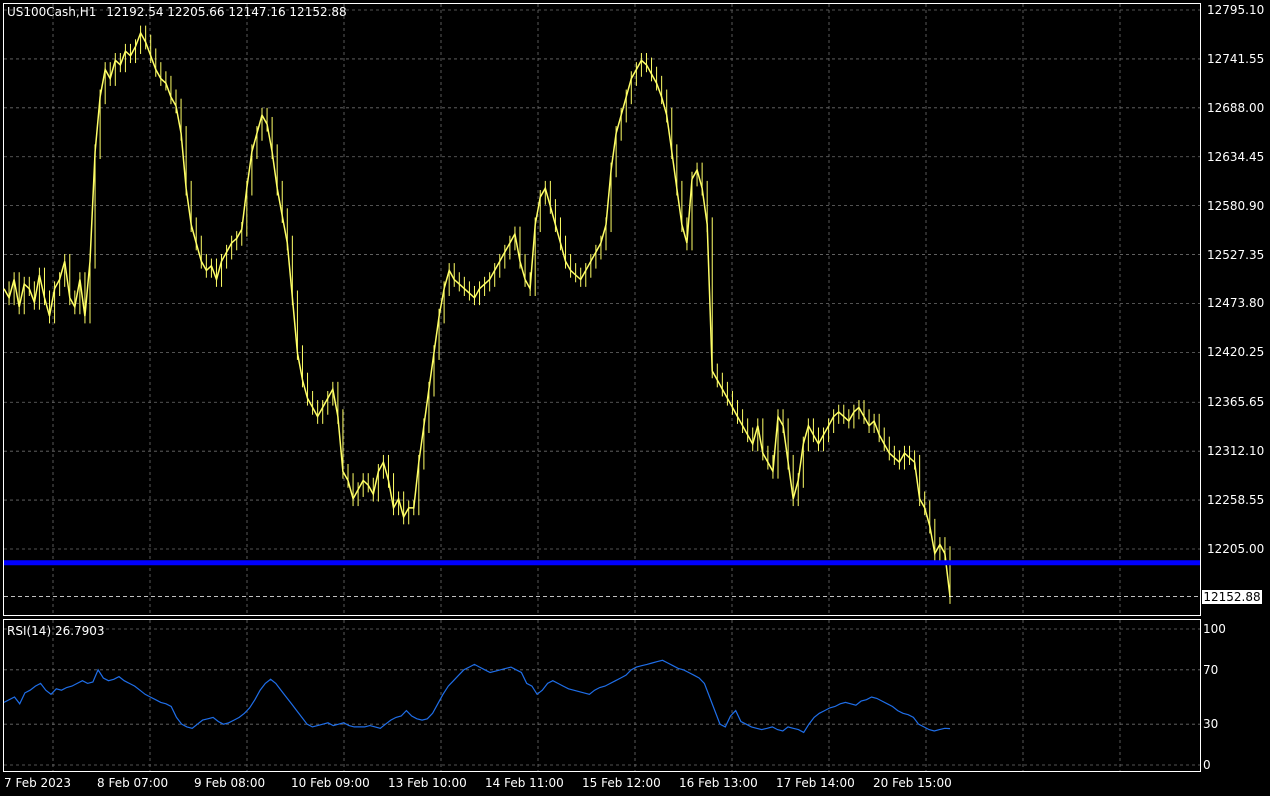  What do you see at coordinates (1236, 549) in the screenshot?
I see `price-tick-label: 12205.00` at bounding box center [1236, 549].